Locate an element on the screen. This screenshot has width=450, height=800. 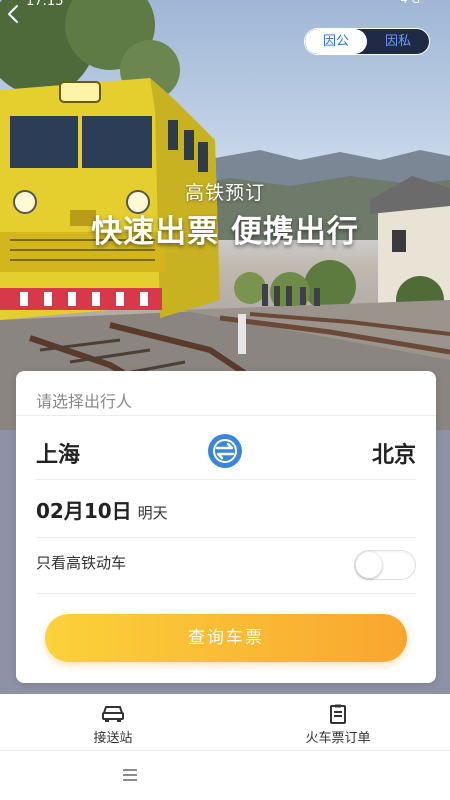
arrival-city: 北京 is located at coordinates (394, 453).